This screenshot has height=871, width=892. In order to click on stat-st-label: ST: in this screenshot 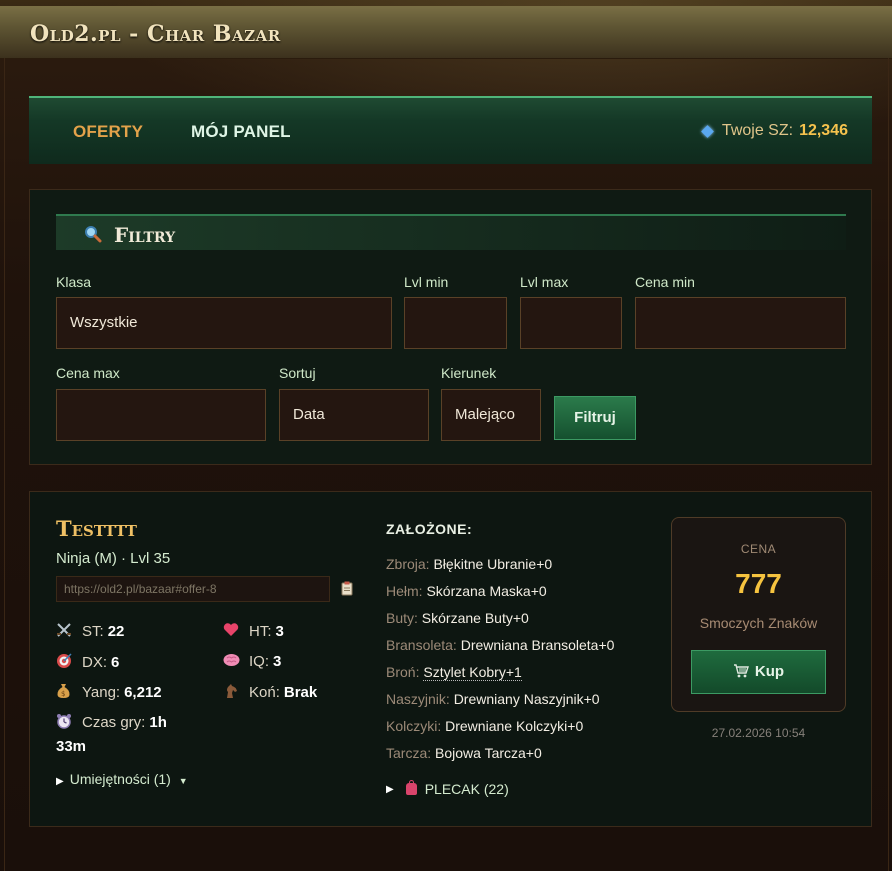, I will do `click(93, 631)`.